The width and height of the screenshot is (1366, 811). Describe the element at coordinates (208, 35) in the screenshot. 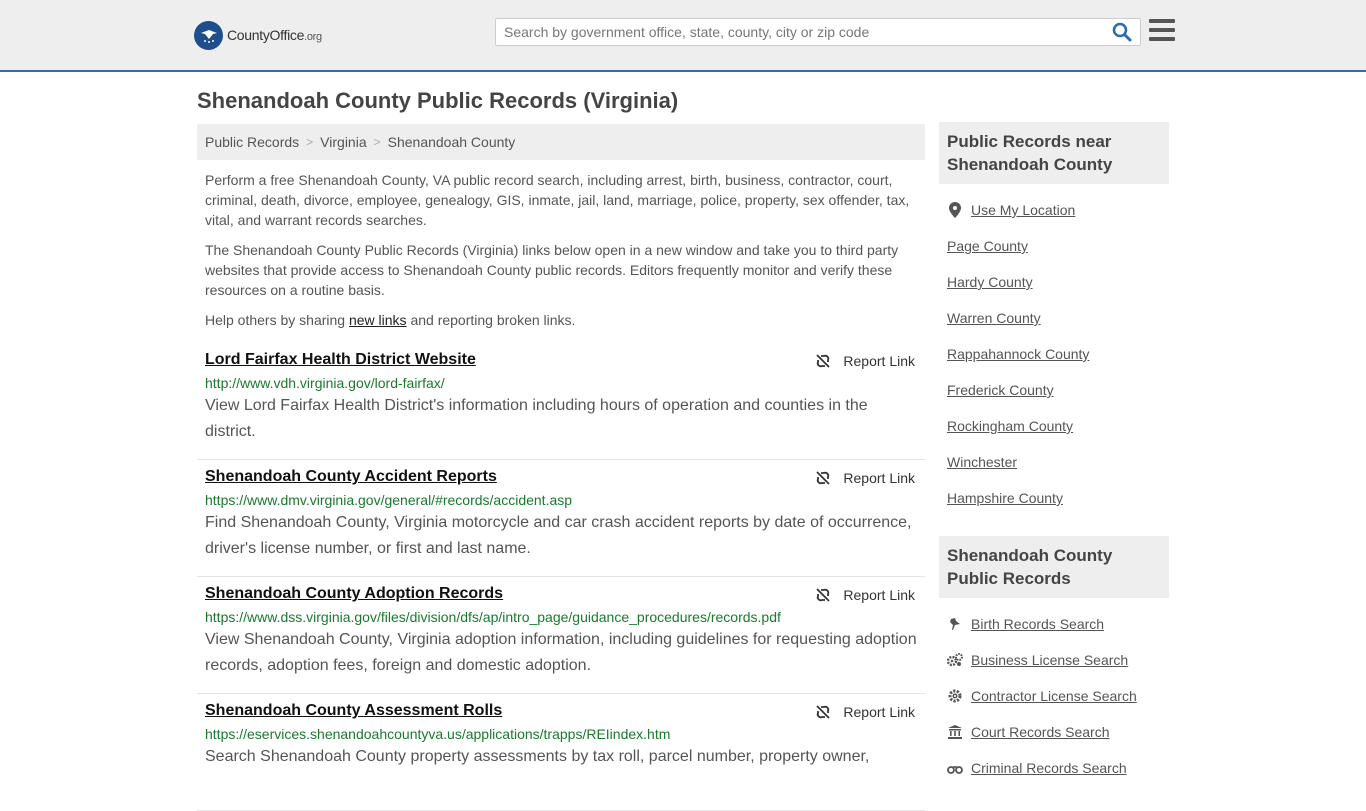

I see `eagle-seal-icon` at that location.